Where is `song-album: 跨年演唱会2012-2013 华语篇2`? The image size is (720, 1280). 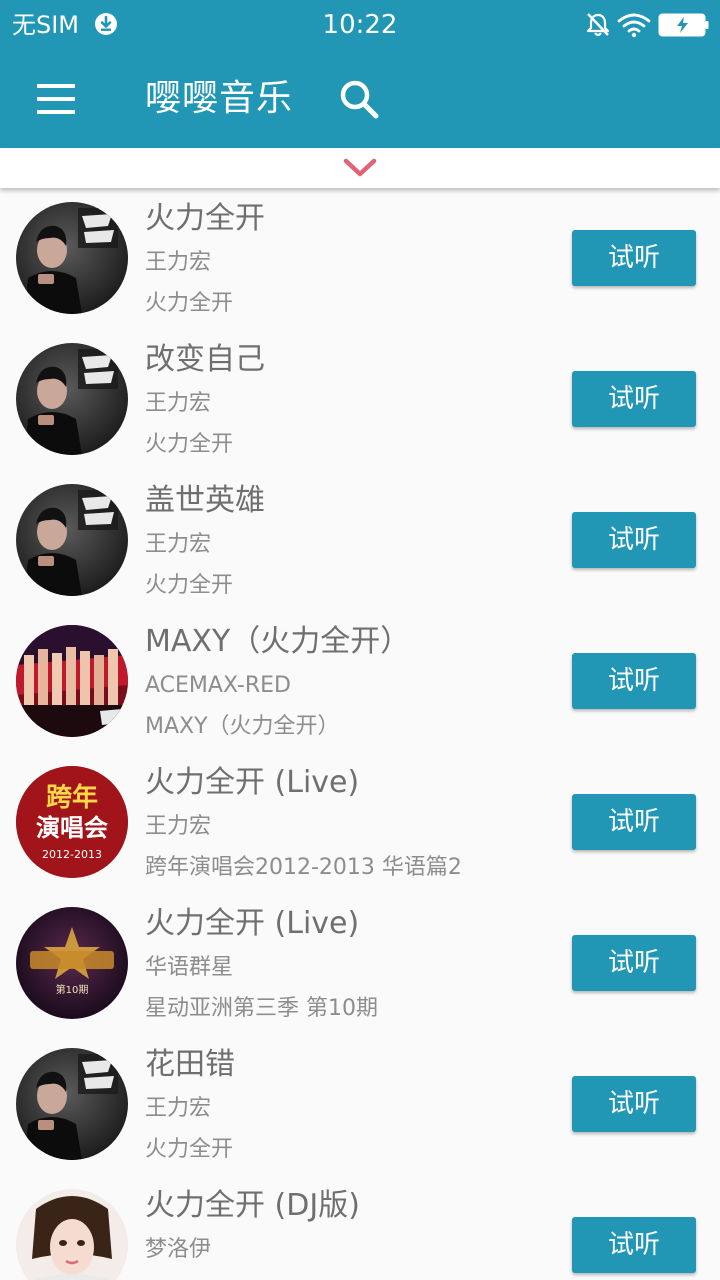
song-album: 跨年演唱会2012-2013 华语篇2 is located at coordinates (303, 867).